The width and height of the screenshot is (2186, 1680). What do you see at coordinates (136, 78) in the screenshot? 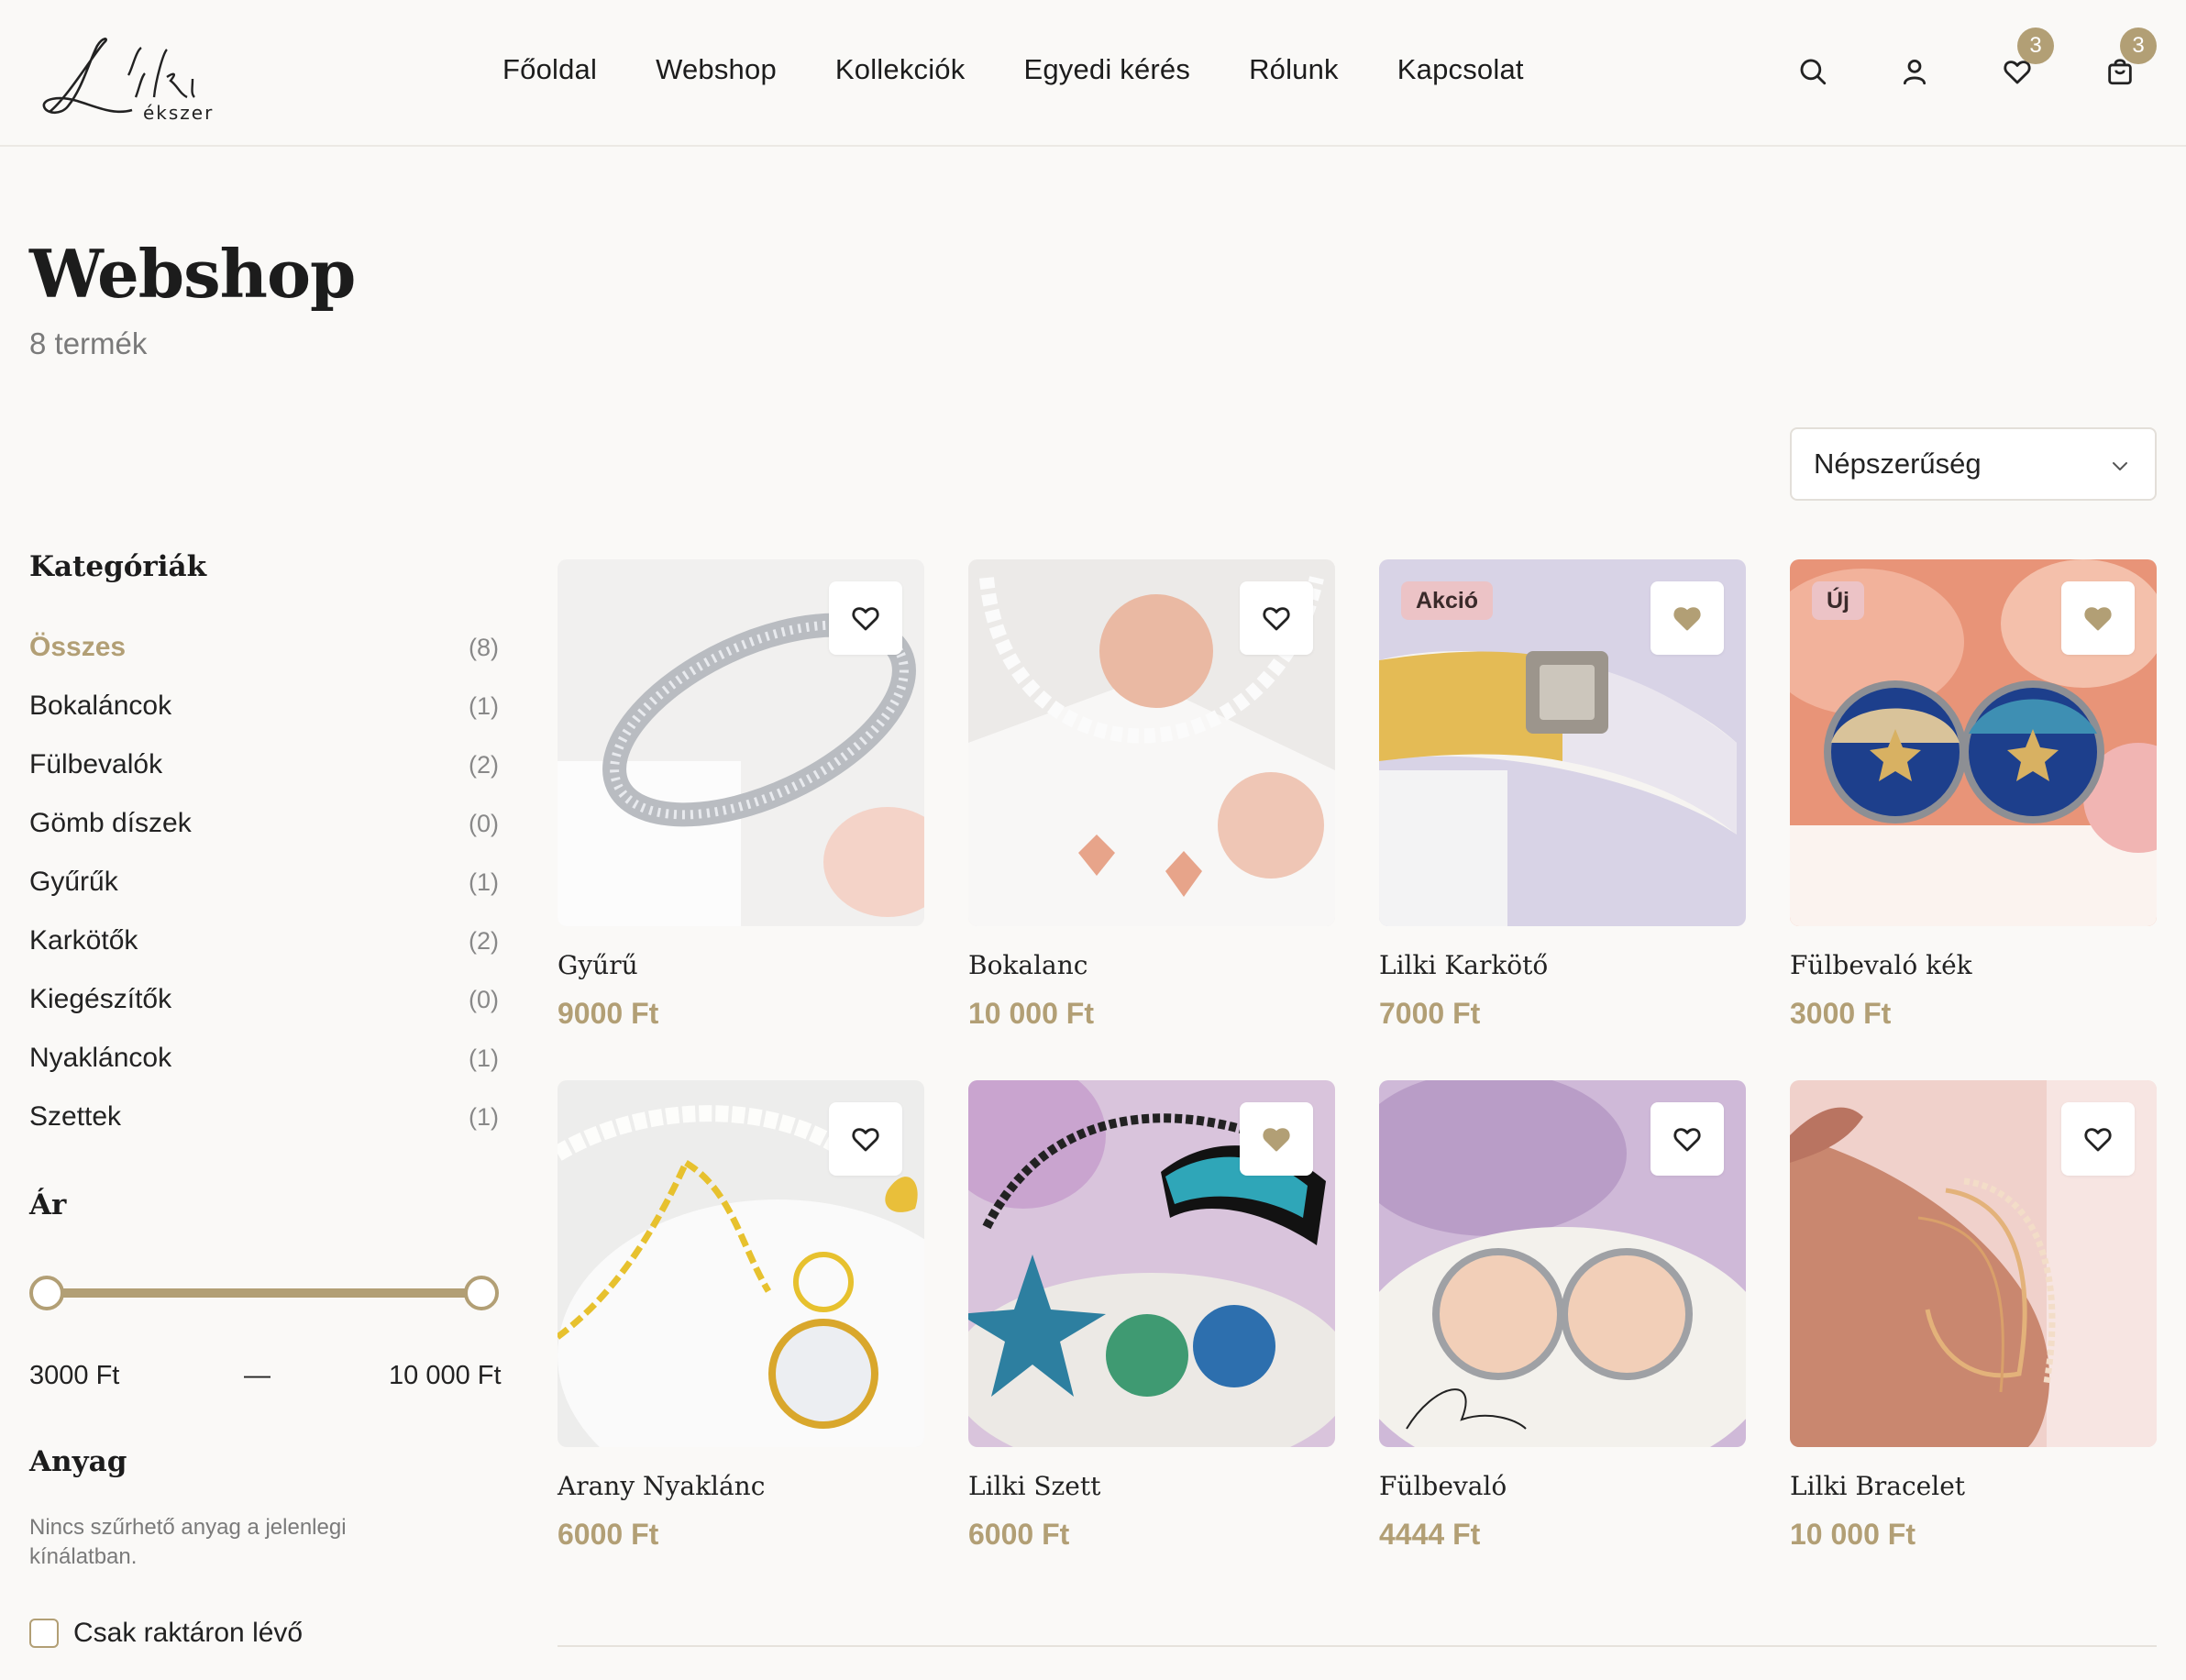
I see `brand-logo: ékszer` at bounding box center [136, 78].